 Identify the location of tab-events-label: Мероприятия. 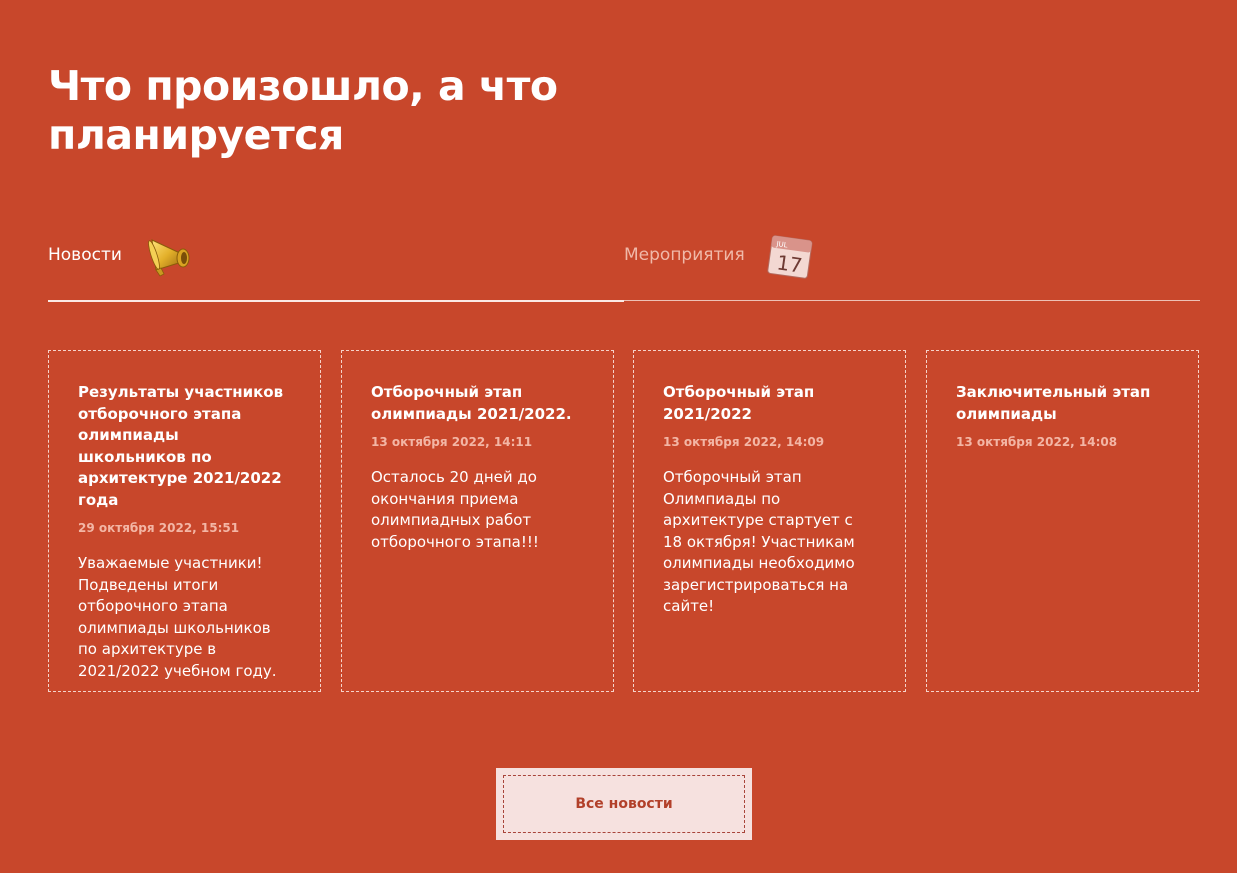
(684, 255).